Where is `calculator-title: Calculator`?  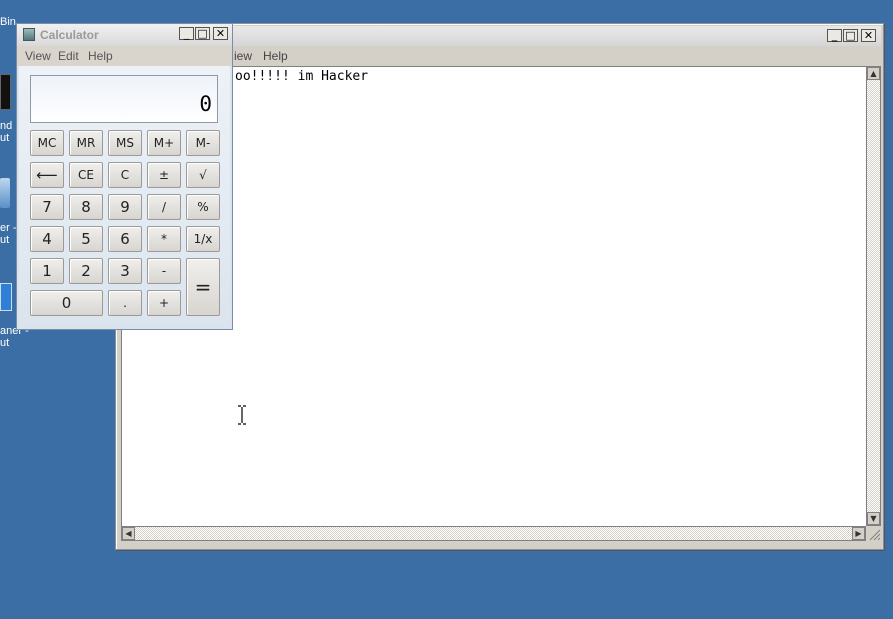
calculator-title: Calculator is located at coordinates (69, 35).